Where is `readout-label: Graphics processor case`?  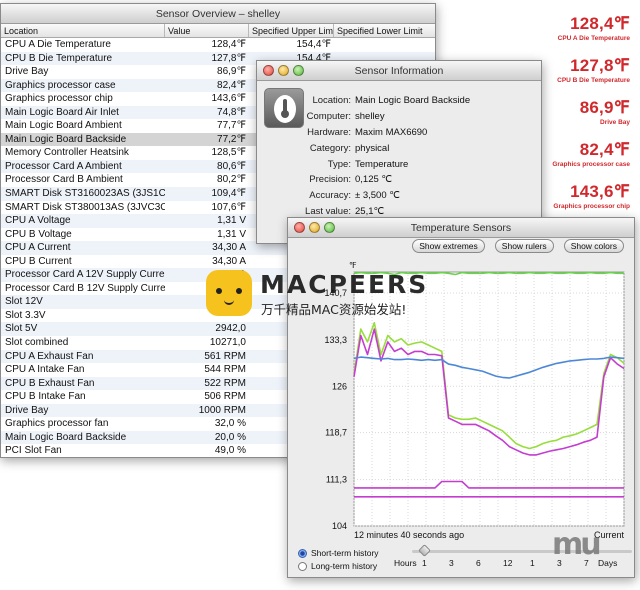
readout-label: Graphics processor case is located at coordinates (591, 164).